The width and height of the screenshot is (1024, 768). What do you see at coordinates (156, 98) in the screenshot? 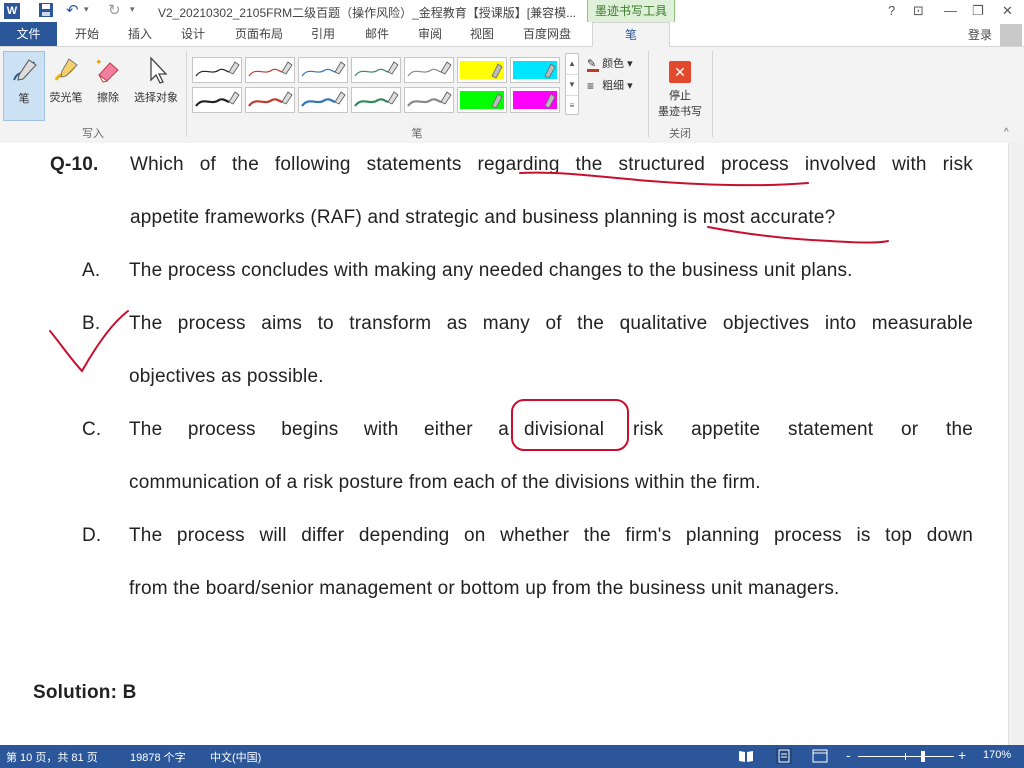
I see `select-objects-label: 选择对象` at bounding box center [156, 98].